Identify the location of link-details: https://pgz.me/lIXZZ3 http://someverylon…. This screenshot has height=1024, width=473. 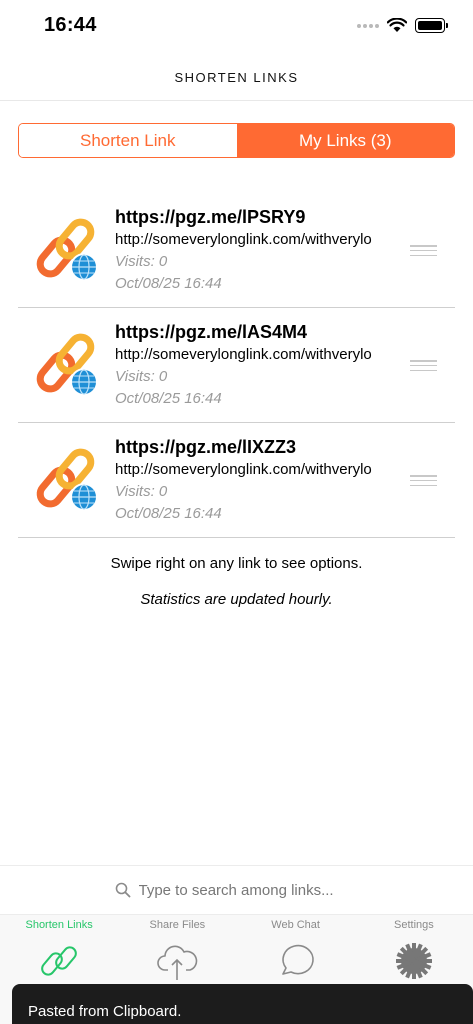
(255, 480).